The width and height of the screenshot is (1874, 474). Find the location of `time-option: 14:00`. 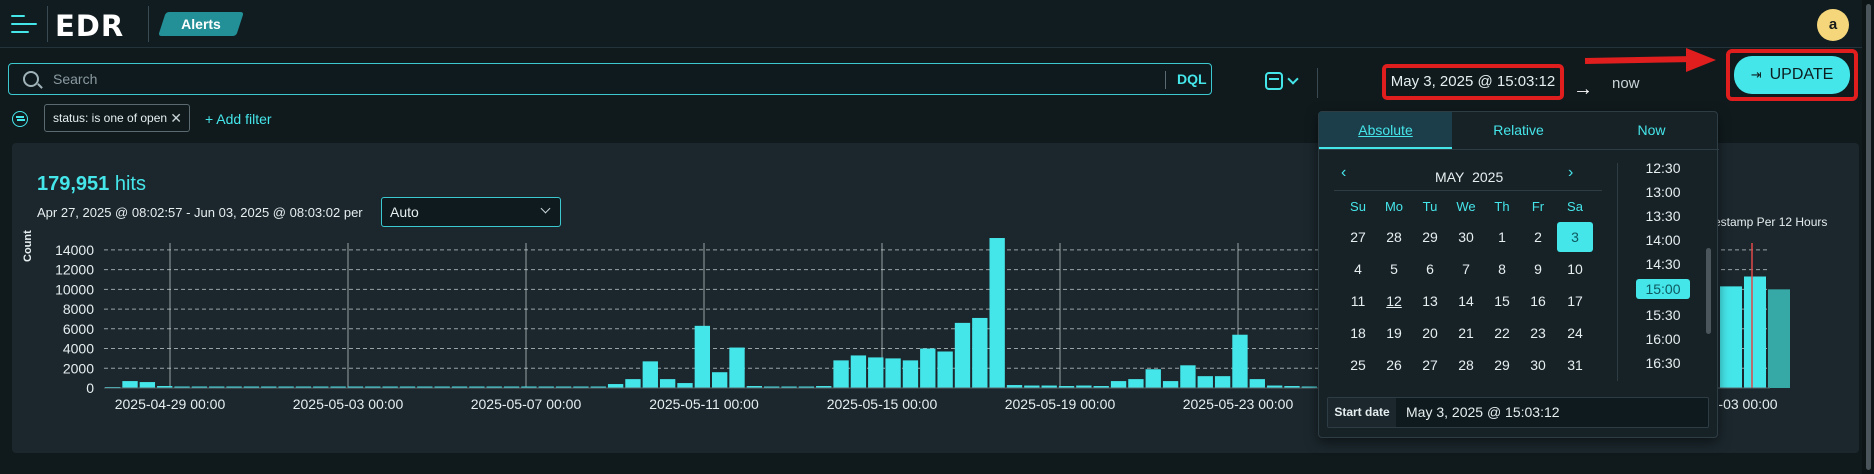

time-option: 14:00 is located at coordinates (1663, 240).